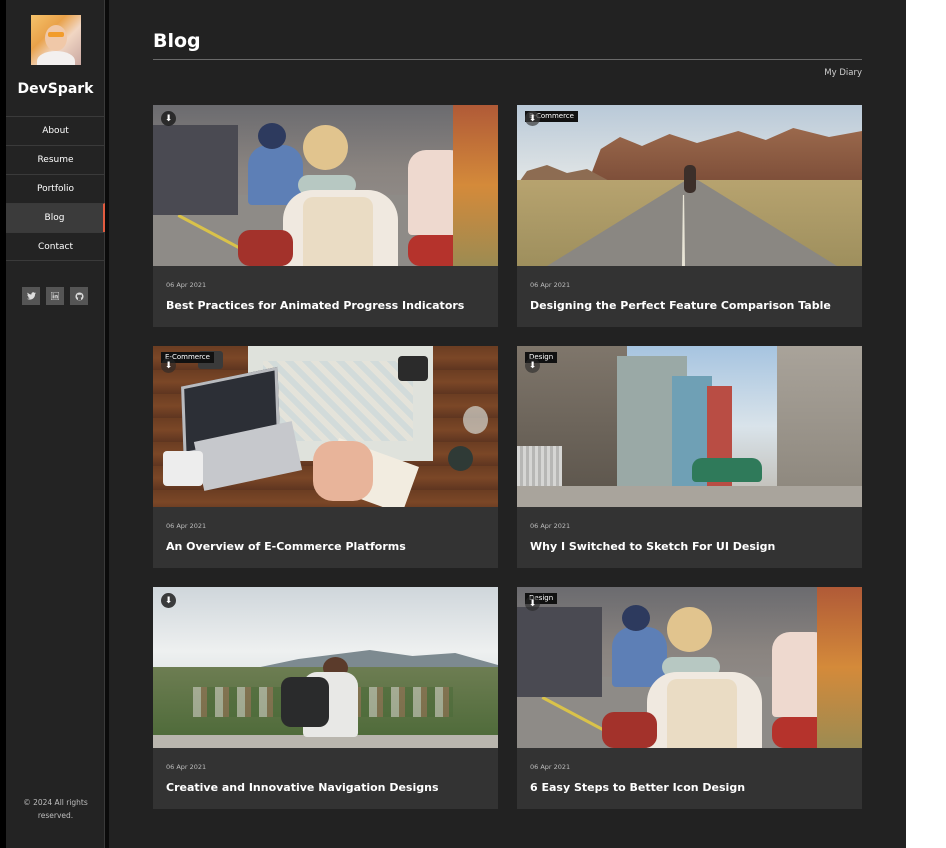 This screenshot has height=848, width=946. I want to click on avatar-glasses, so click(56, 34).